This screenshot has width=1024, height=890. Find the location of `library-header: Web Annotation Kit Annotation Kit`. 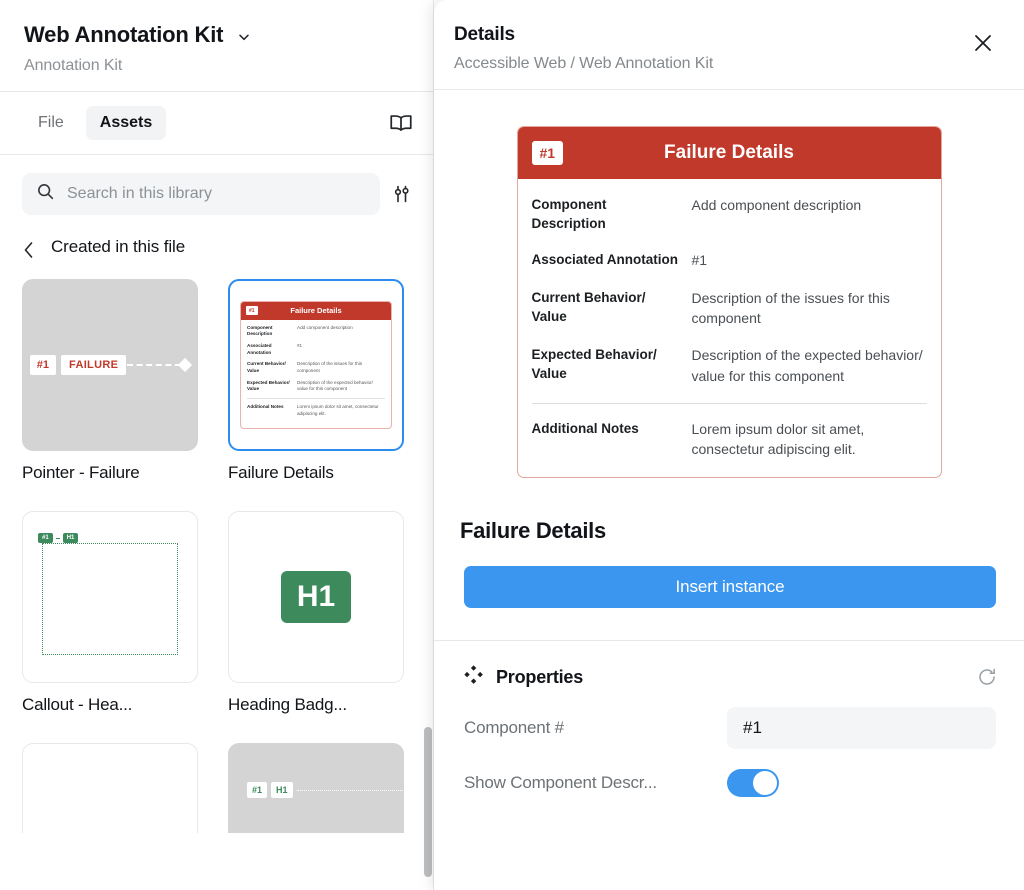

library-header: Web Annotation Kit Annotation Kit is located at coordinates (217, 45).